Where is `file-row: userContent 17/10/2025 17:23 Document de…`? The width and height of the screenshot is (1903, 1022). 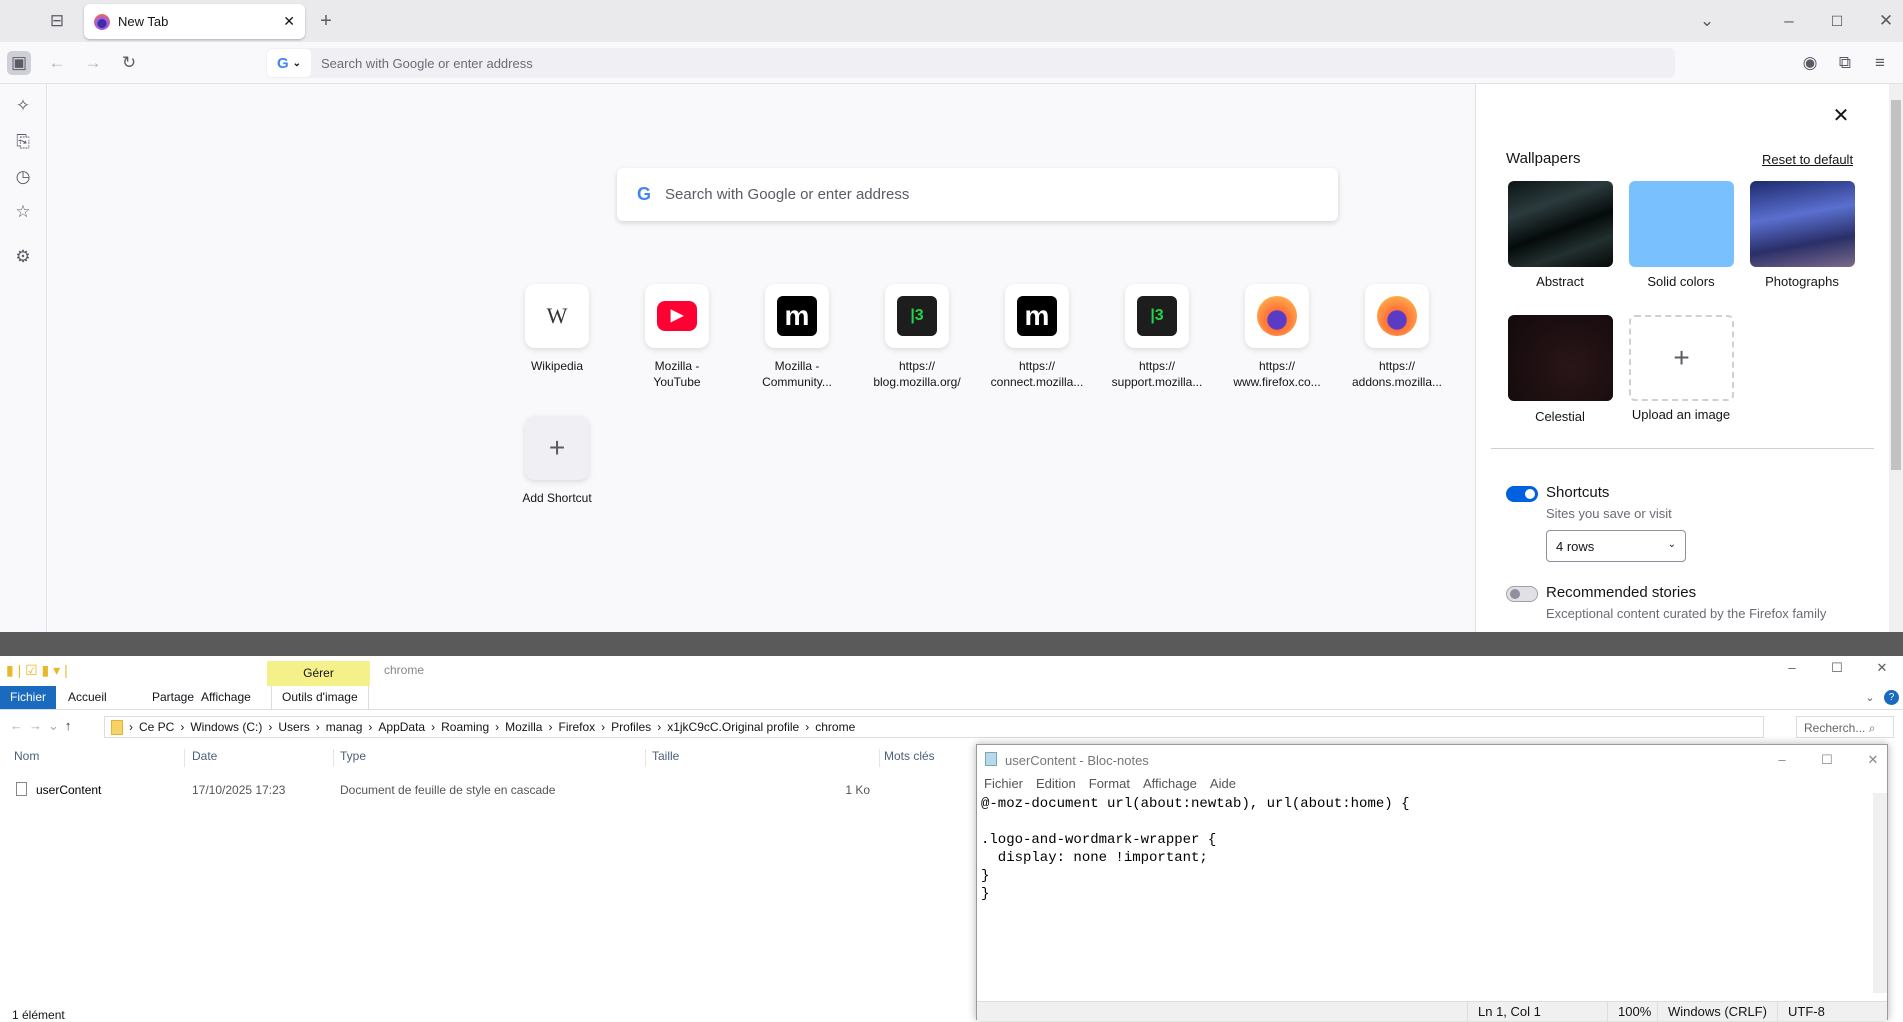 file-row: userContent 17/10/2025 17:23 Document de… is located at coordinates (440, 790).